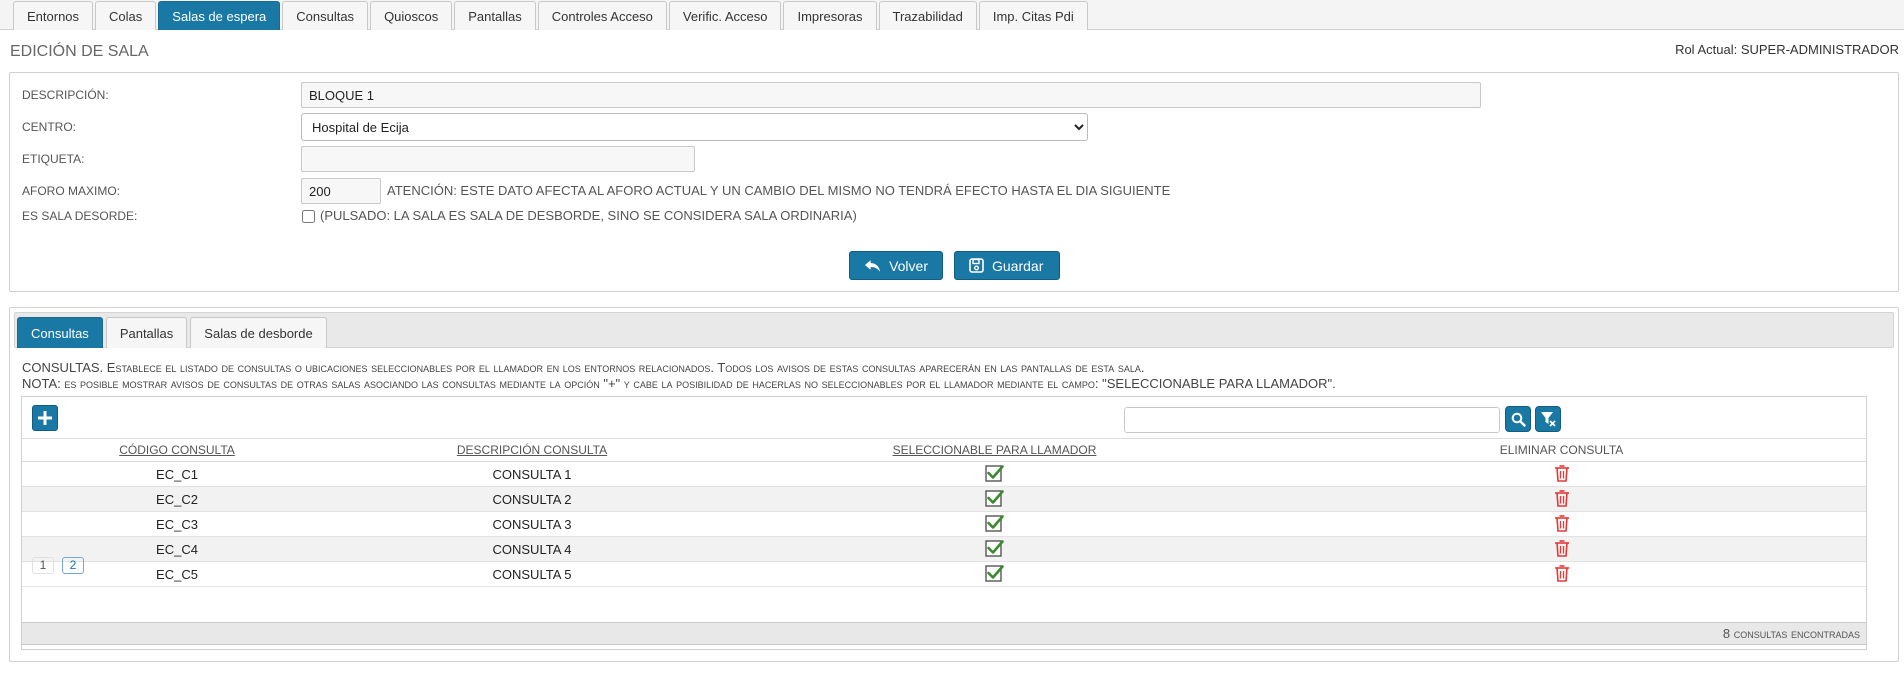 This screenshot has height=680, width=1904. Describe the element at coordinates (1787, 49) in the screenshot. I see `current-role: Rol Actual: SUPER-ADMINISTRADOR` at that location.